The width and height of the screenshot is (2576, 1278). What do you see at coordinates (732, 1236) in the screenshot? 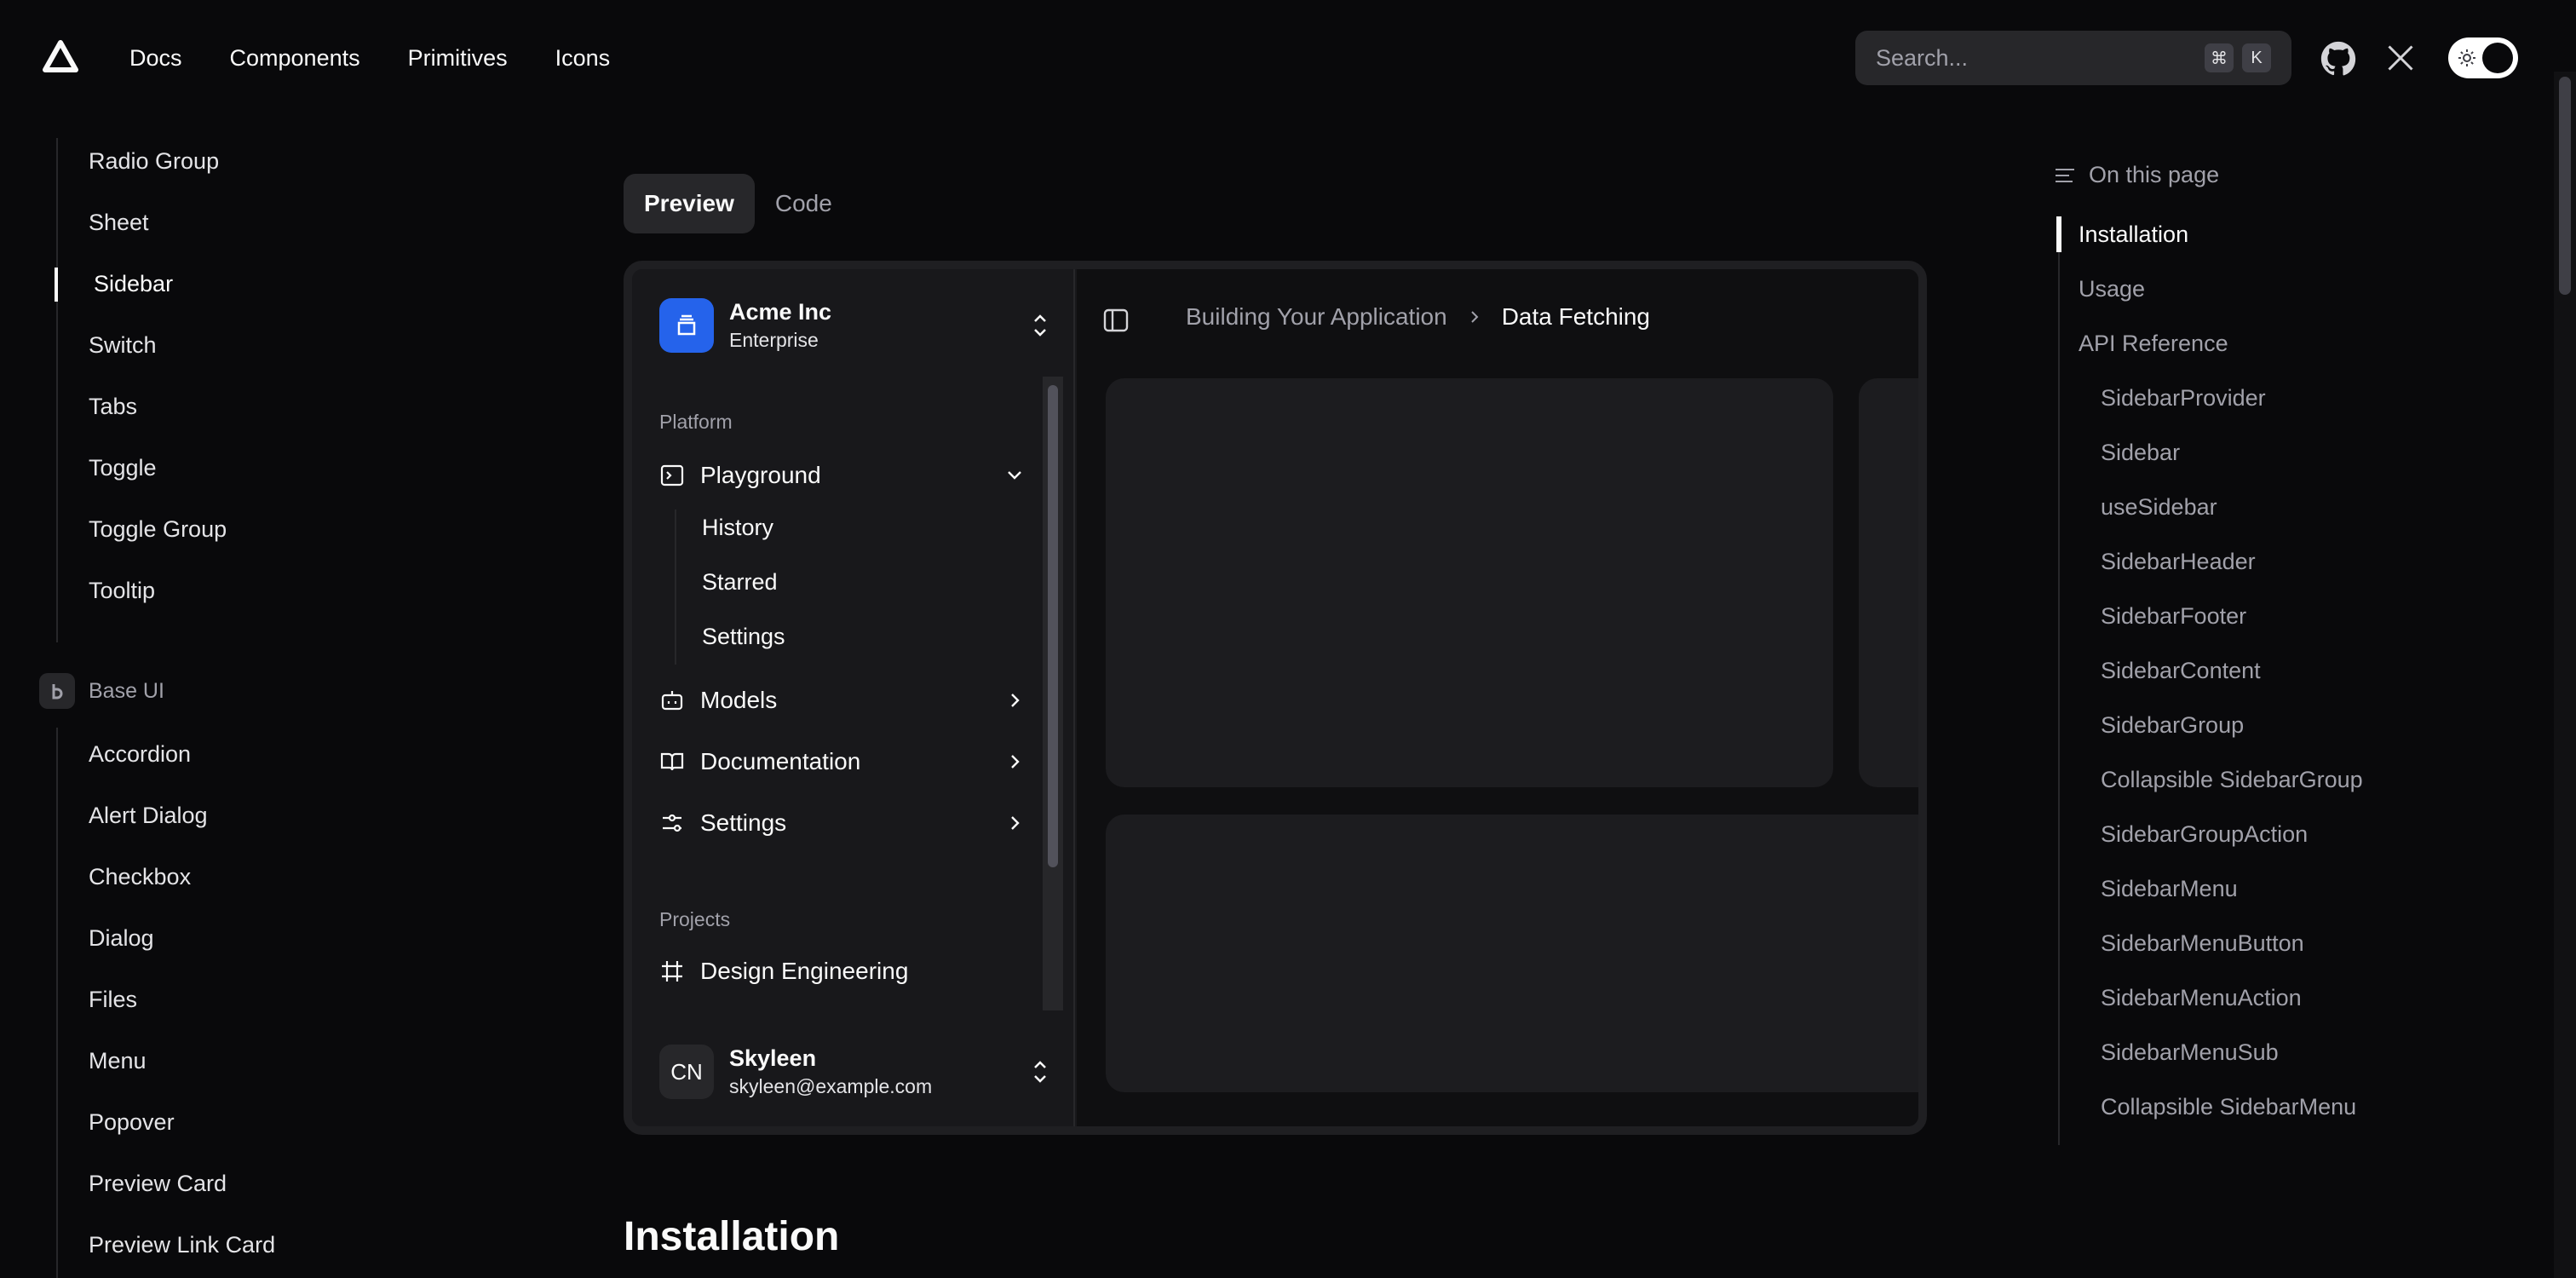
I see `section-heading-installation: Installation` at bounding box center [732, 1236].